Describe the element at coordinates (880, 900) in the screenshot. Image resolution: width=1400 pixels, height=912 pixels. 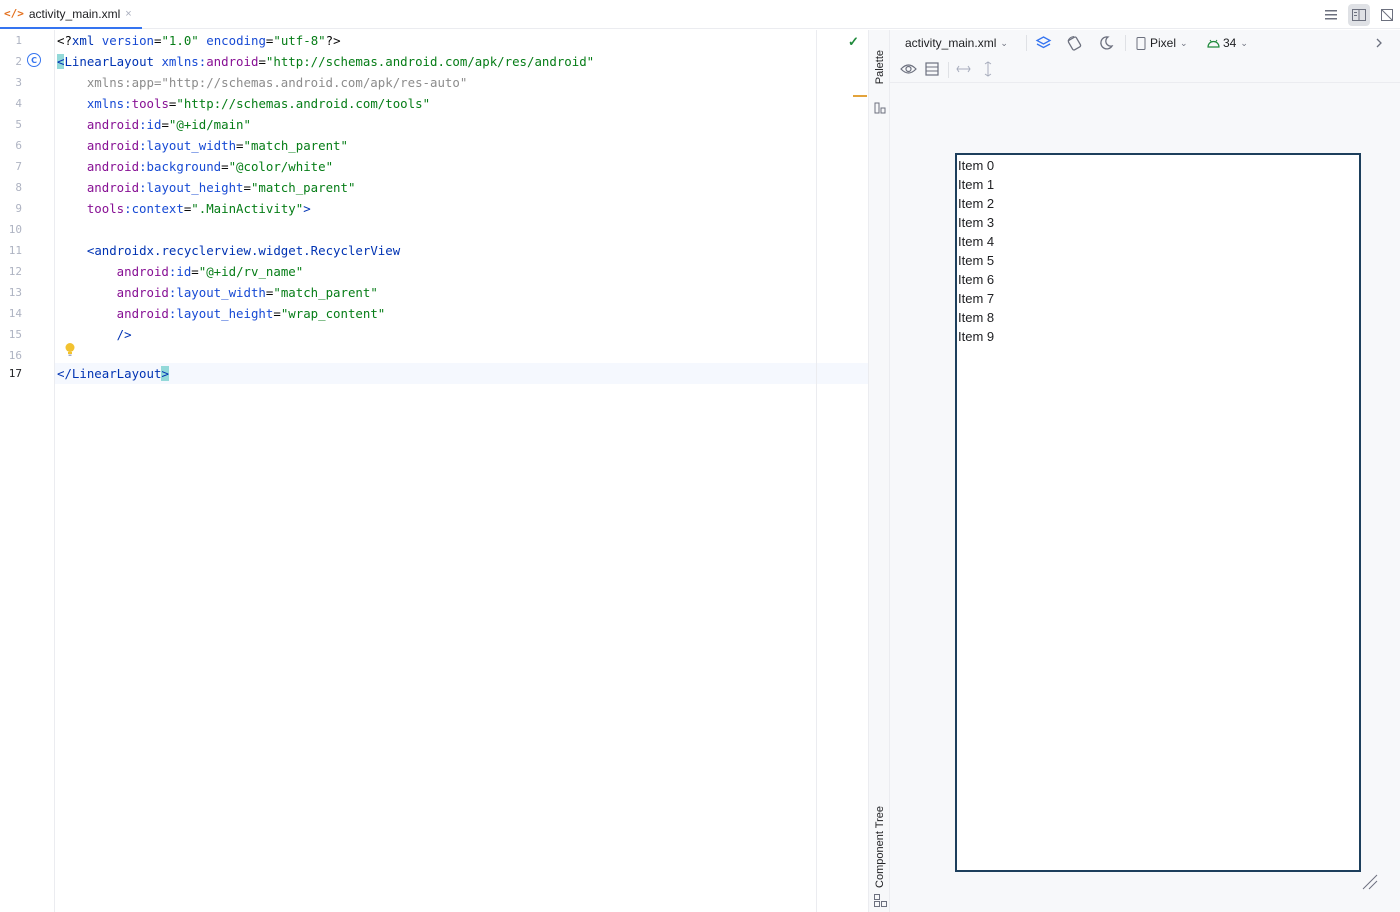
I see `component-tree-icon` at that location.